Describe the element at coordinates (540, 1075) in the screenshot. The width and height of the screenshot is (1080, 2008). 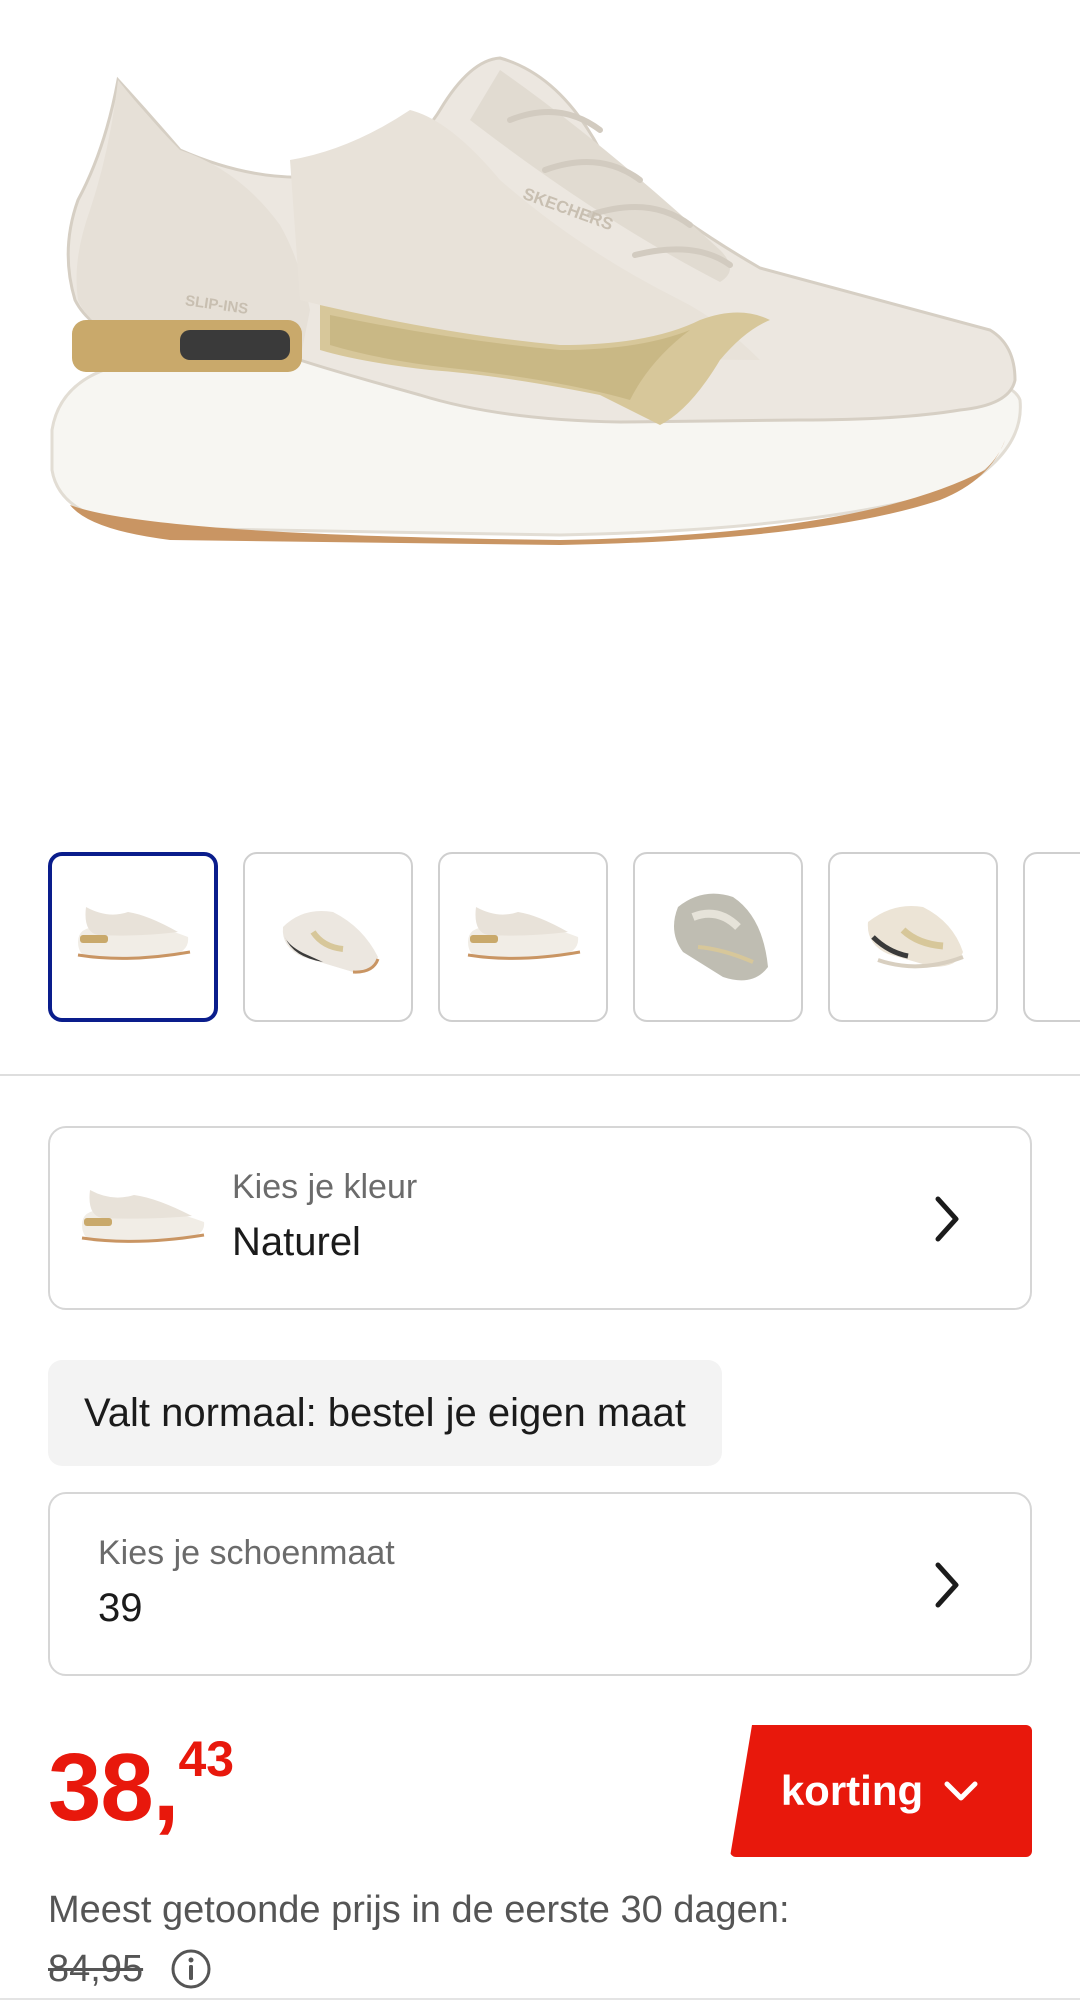
I see `section-divider` at that location.